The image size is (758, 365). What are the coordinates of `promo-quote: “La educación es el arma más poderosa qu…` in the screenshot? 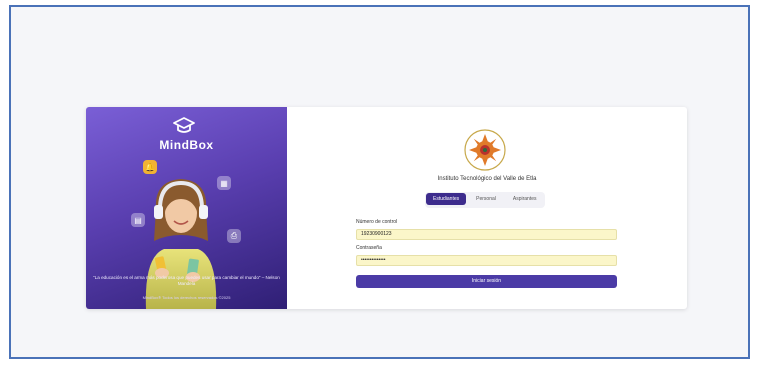 It's located at (186, 280).